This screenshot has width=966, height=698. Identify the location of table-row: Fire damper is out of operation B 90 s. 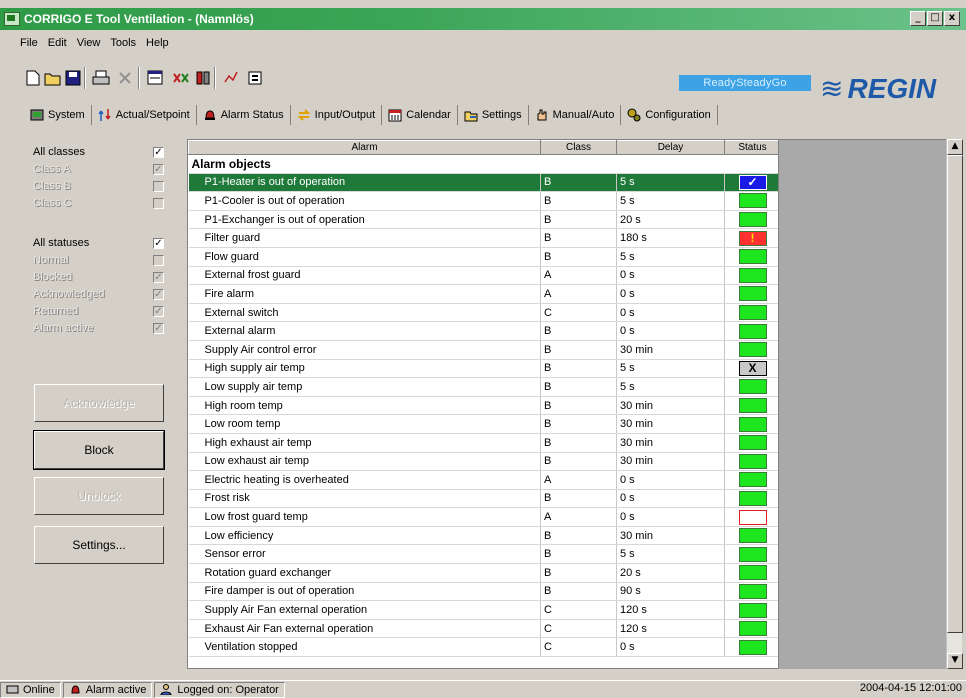
(483, 592).